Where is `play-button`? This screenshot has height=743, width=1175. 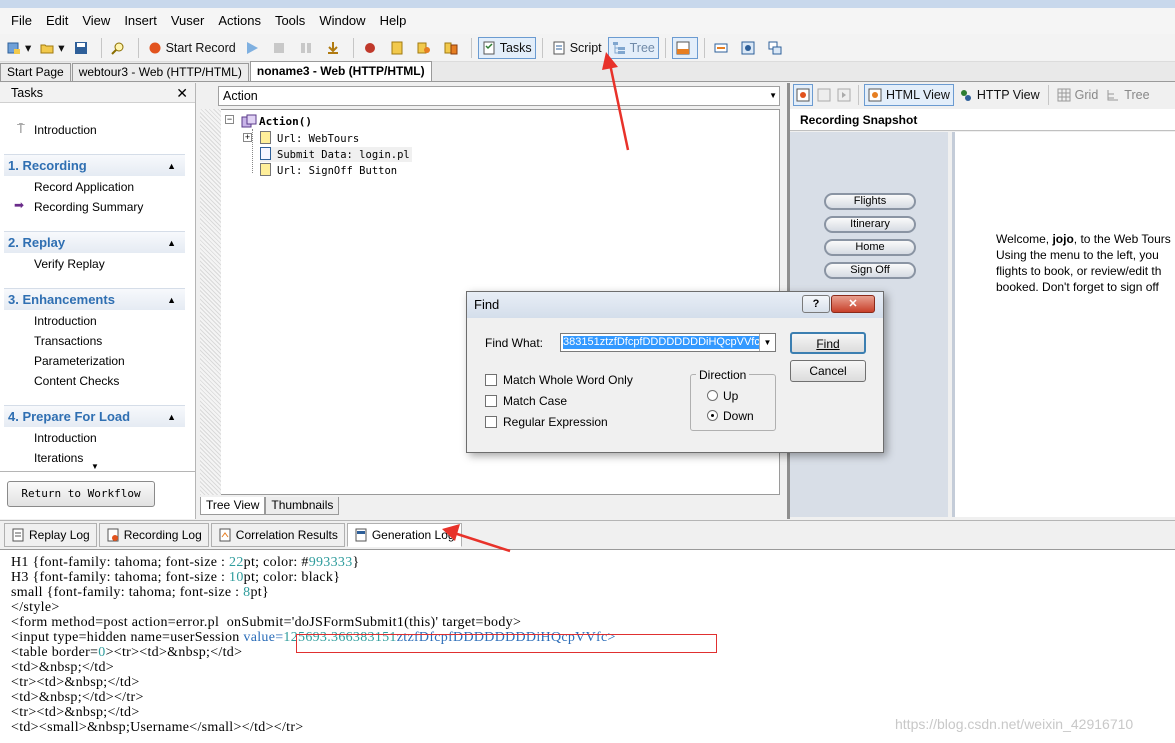
play-button is located at coordinates (254, 48).